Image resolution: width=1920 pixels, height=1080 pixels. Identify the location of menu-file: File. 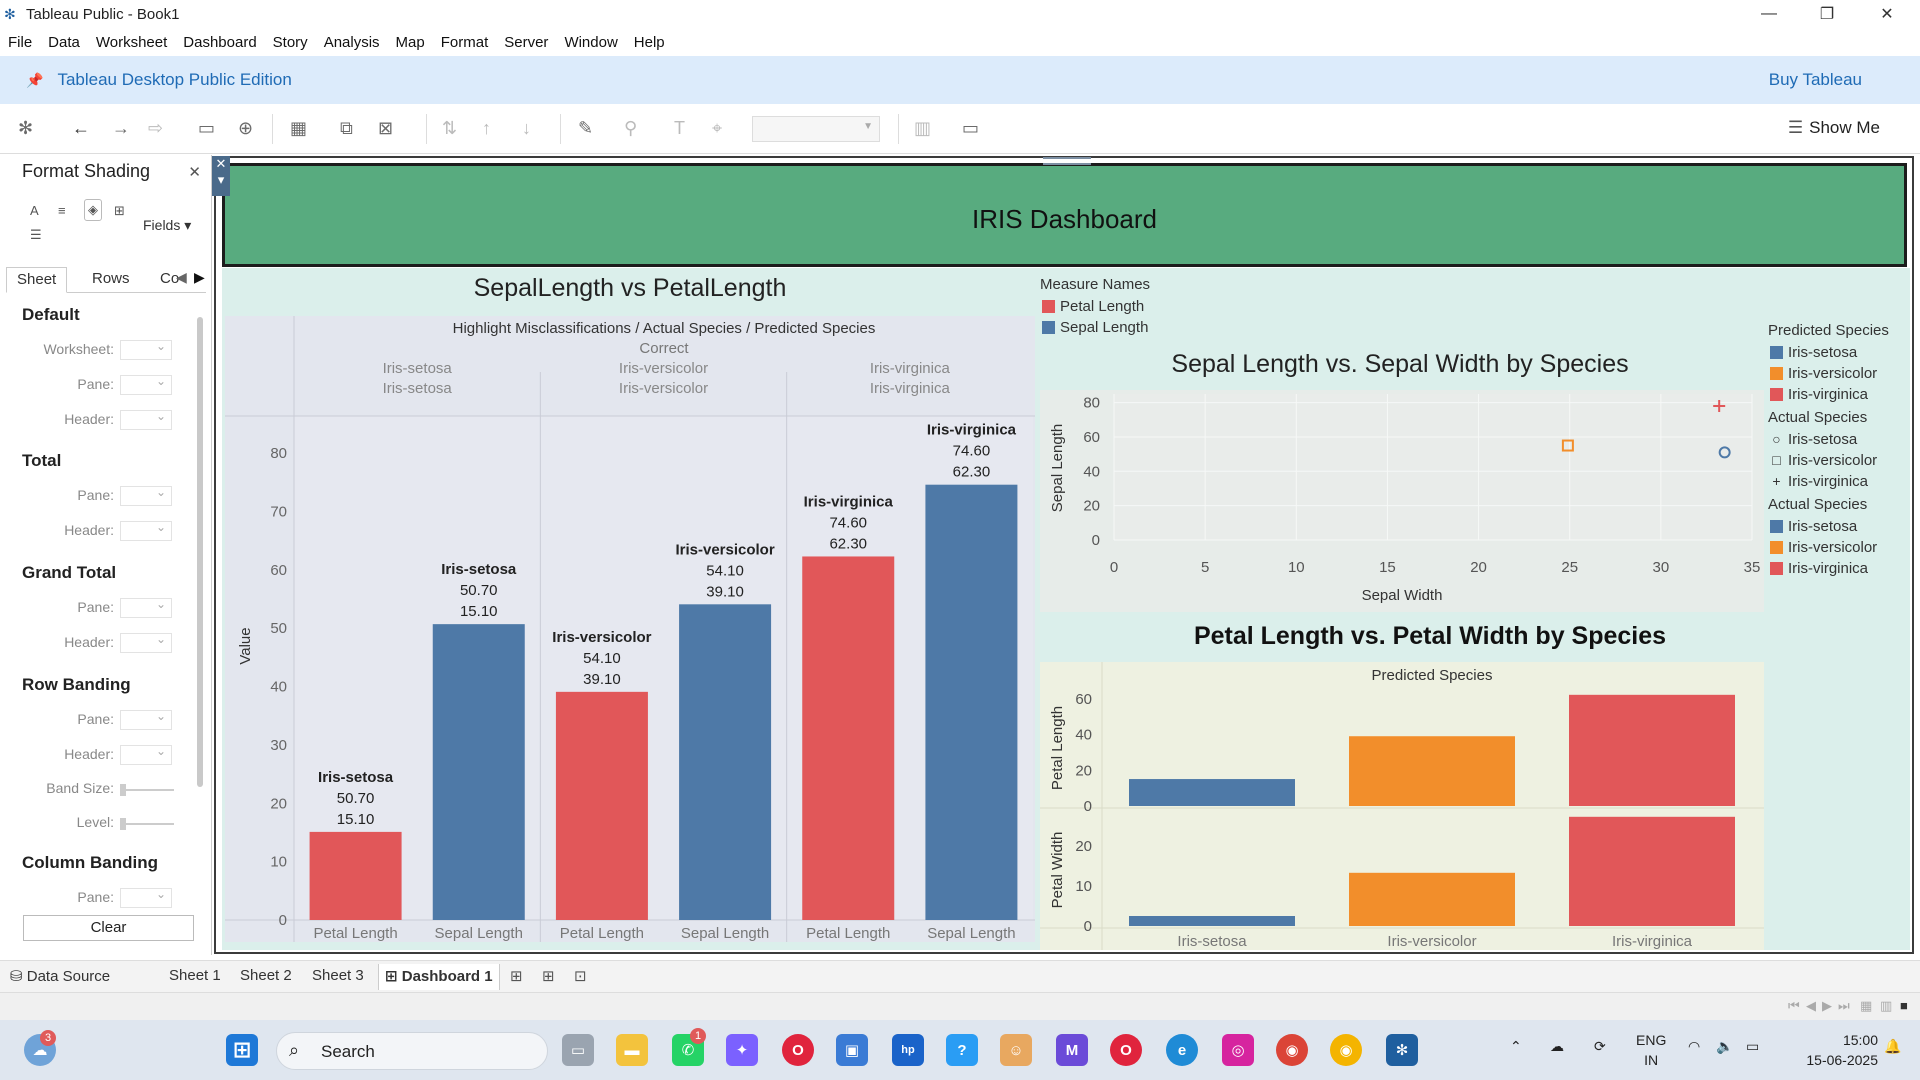
(20, 42).